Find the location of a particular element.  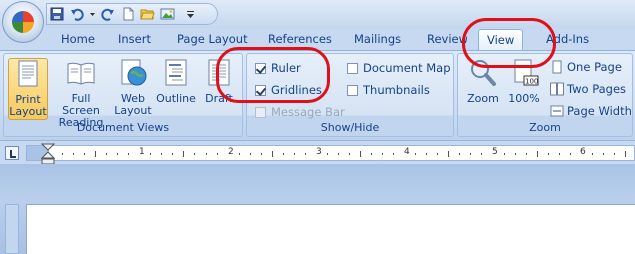

two-pages-label: Two Pages is located at coordinates (597, 89).